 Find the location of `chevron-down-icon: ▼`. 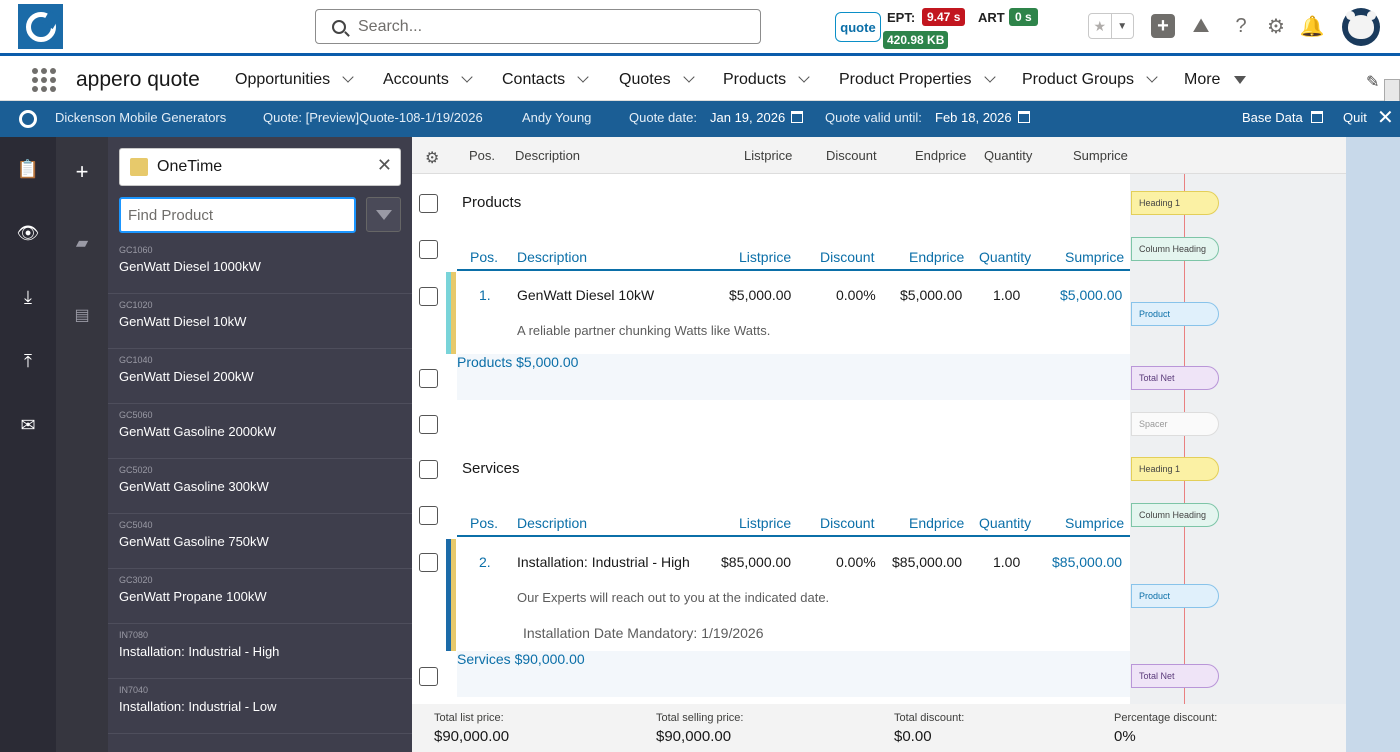

chevron-down-icon: ▼ is located at coordinates (1122, 26).